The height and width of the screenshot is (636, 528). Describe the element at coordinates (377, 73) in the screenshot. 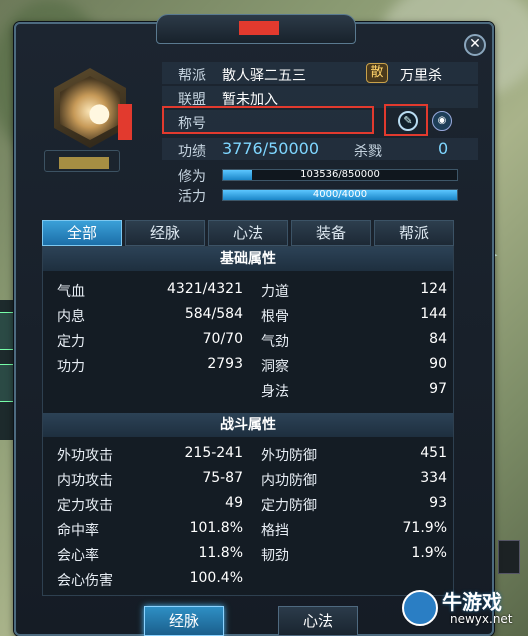

I see `faction-badge: 散` at that location.